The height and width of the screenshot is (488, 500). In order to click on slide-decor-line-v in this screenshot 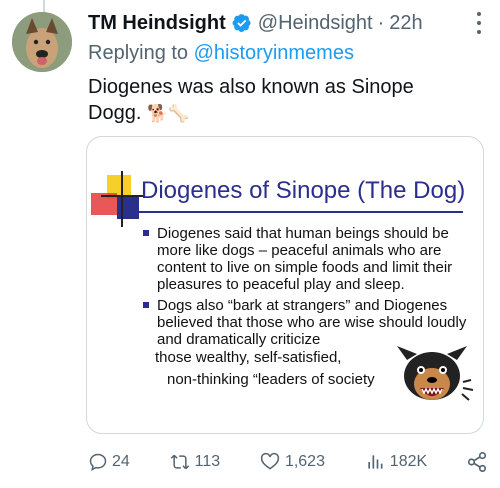, I will do `click(122, 199)`.